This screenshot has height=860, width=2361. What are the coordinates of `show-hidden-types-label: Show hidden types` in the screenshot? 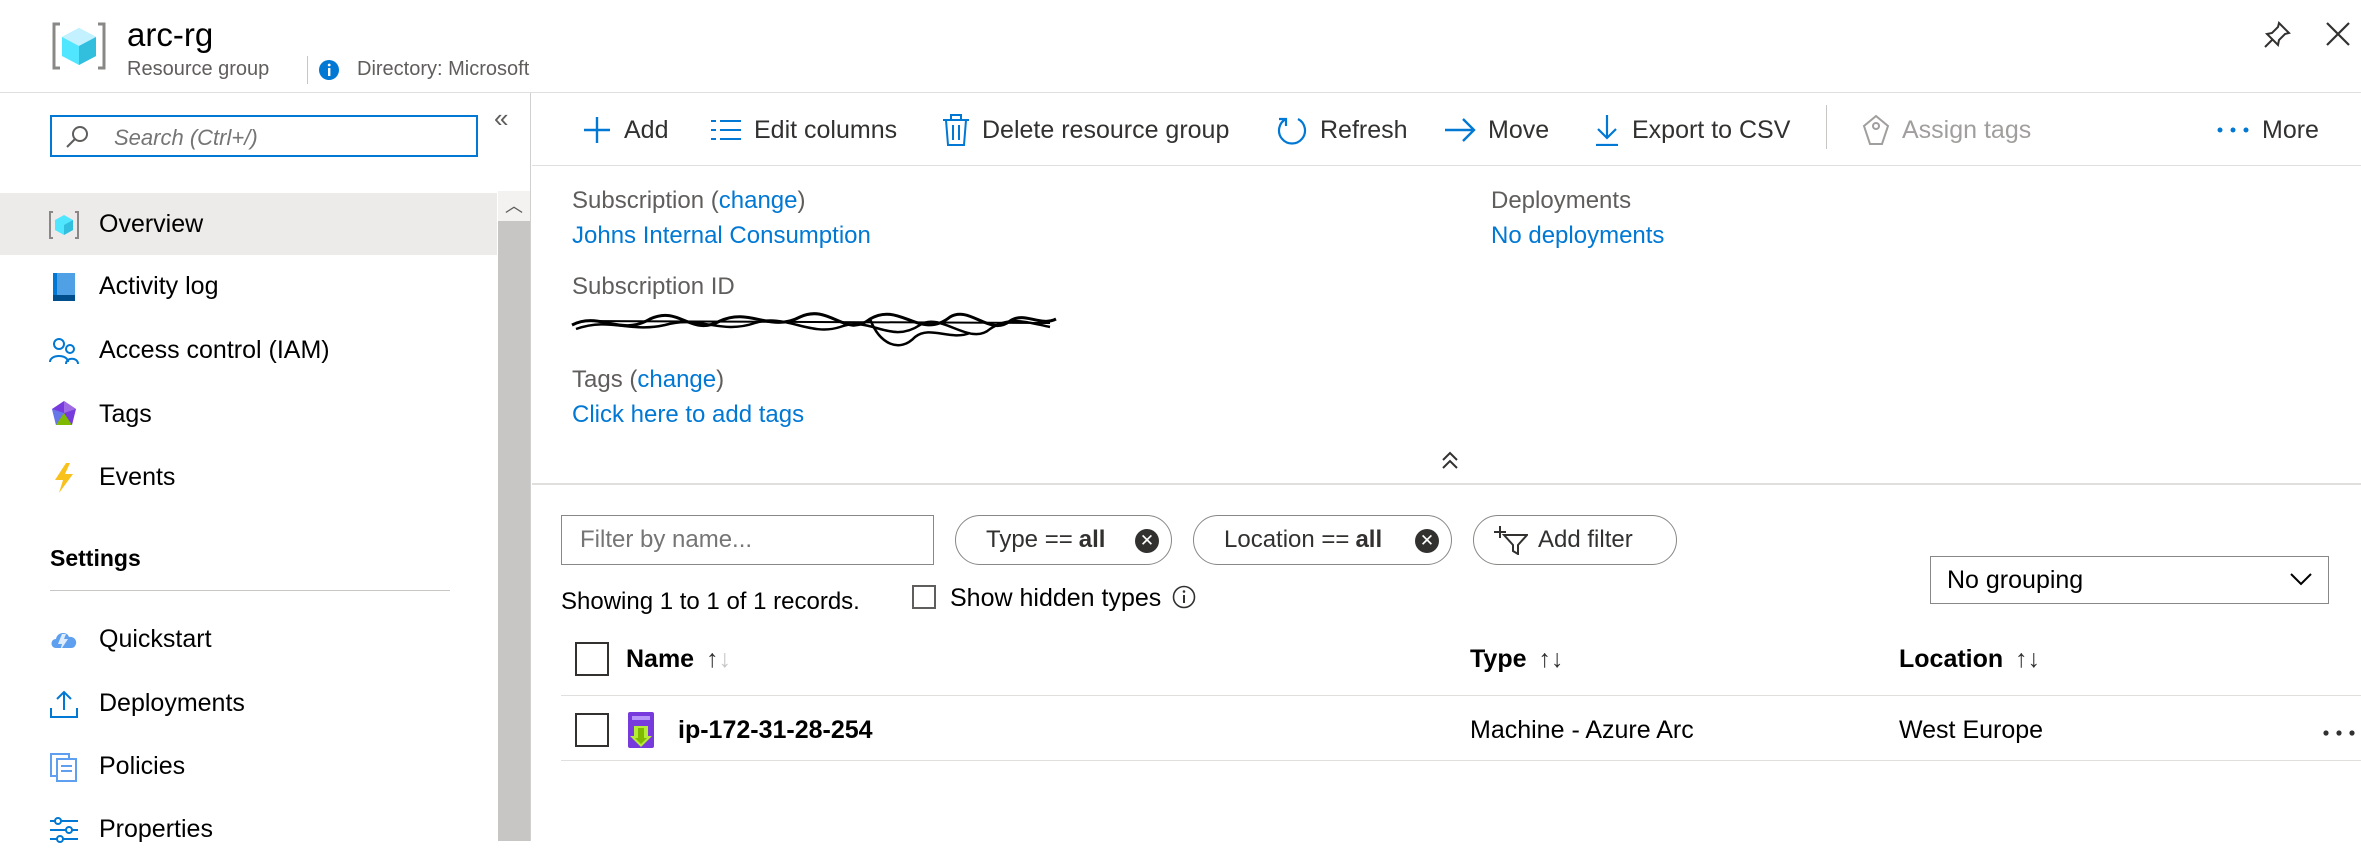 It's located at (1073, 598).